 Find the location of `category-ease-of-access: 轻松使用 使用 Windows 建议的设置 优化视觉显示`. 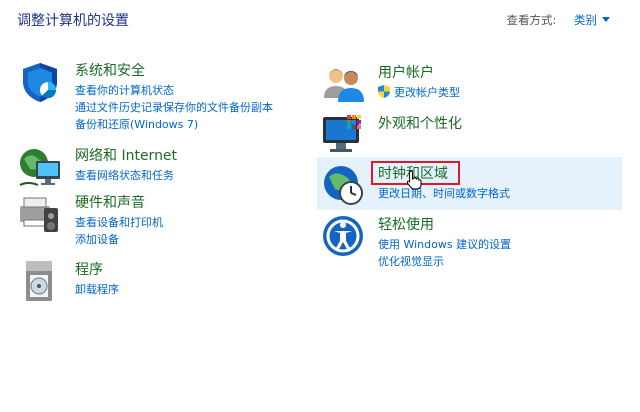

category-ease-of-access: 轻松使用 使用 Windows 建议的设置 优化视觉显示 is located at coordinates (471, 241).